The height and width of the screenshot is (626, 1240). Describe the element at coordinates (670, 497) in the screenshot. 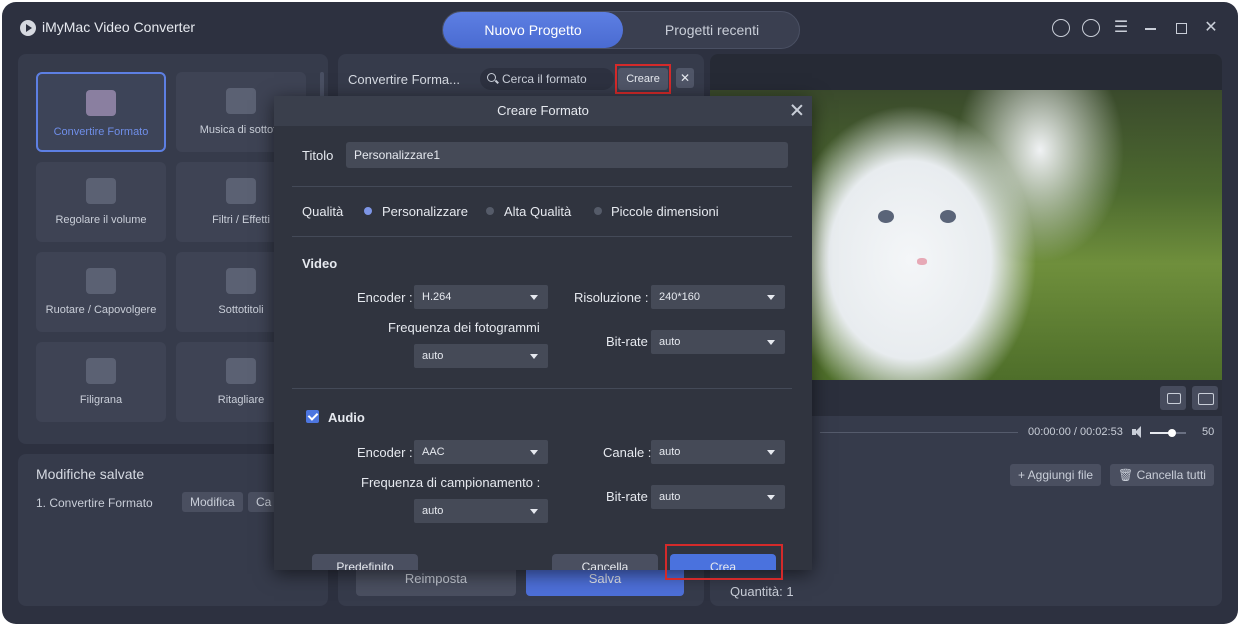

I see `audio-bitrate-value: auto` at that location.